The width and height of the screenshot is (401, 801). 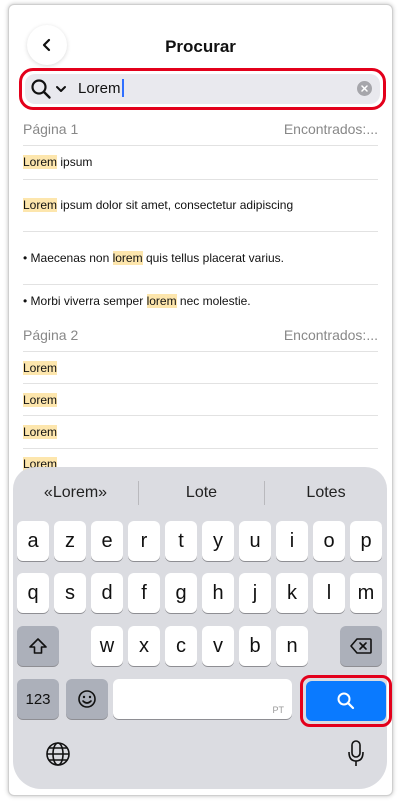 I want to click on microphone-button, so click(x=356, y=754).